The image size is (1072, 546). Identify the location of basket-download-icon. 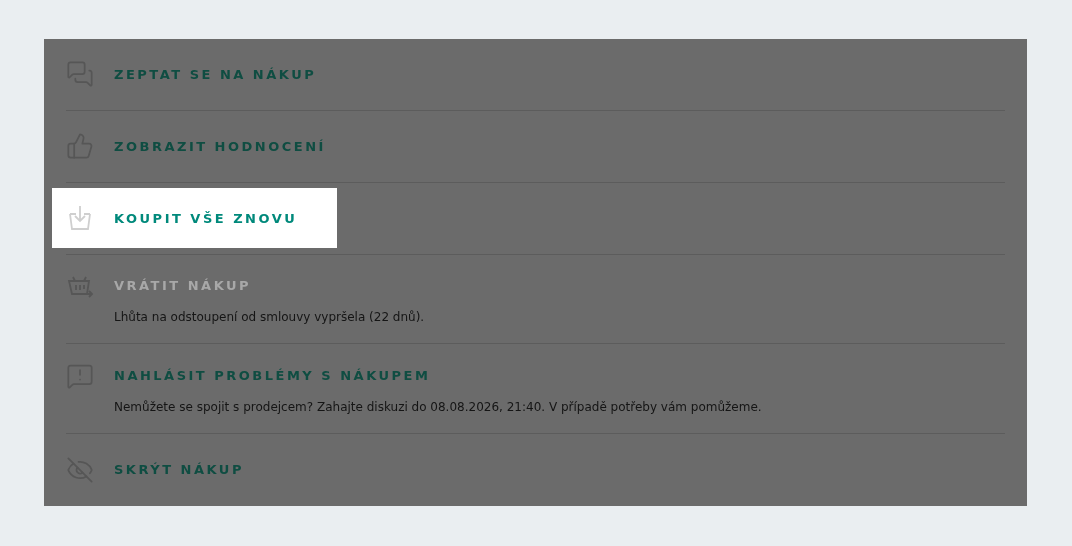
(80, 218).